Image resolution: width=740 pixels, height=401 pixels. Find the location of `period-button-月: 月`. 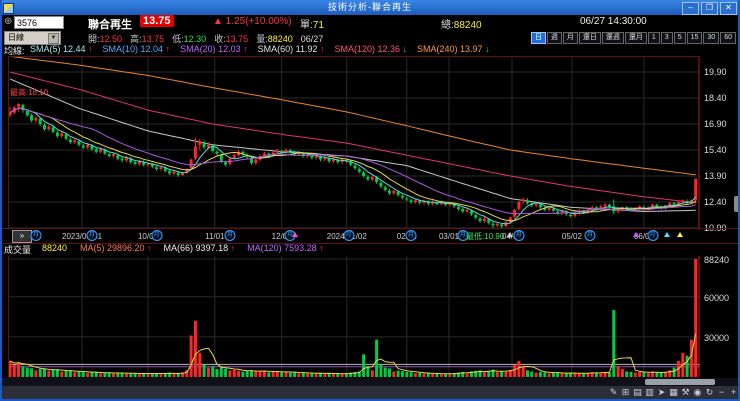

period-button-月: 月 is located at coordinates (570, 38).